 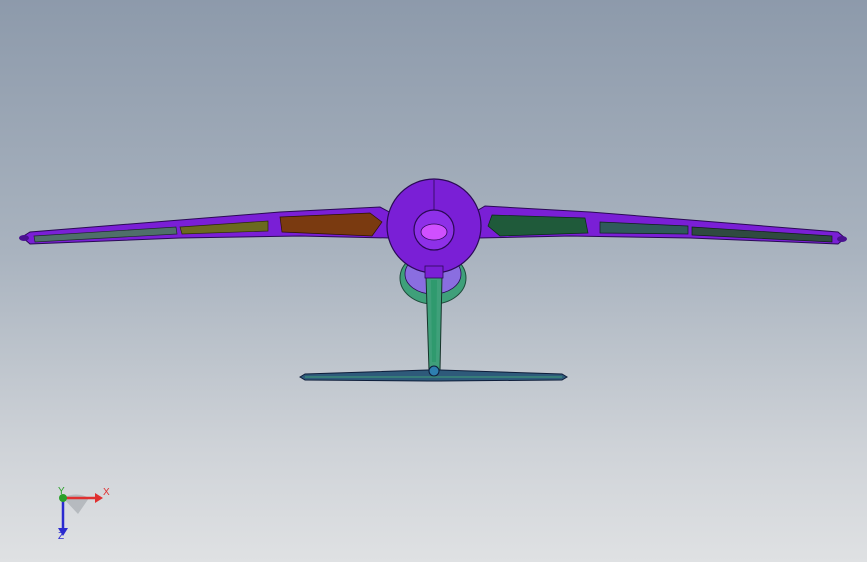 What do you see at coordinates (434, 371) in the screenshot?
I see `stabilizer-hub` at bounding box center [434, 371].